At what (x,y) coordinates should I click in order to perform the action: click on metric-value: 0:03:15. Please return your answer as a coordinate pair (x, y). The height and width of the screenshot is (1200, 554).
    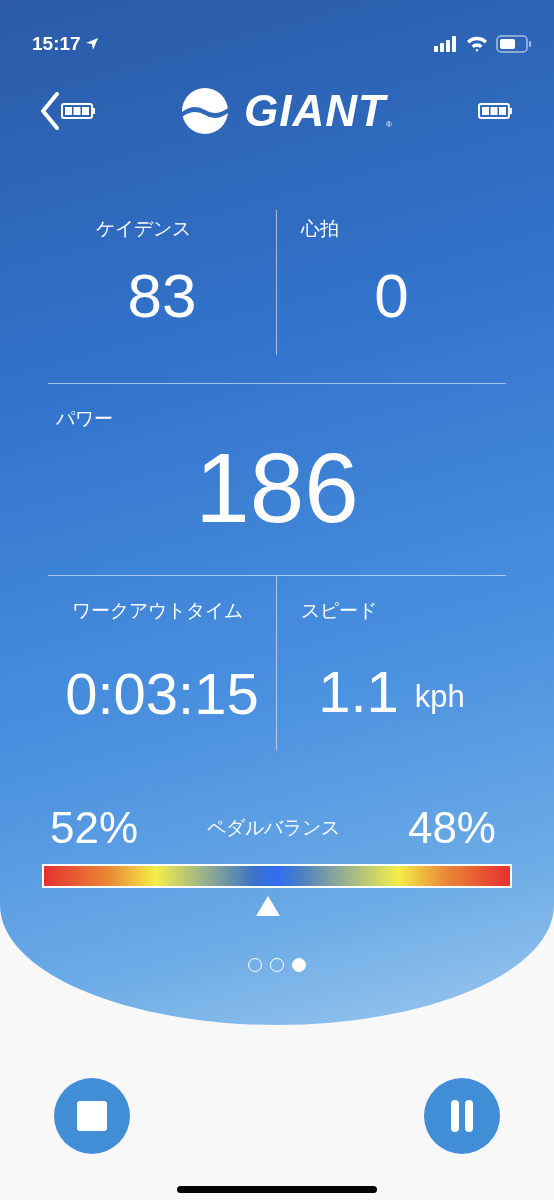
    Looking at the image, I should click on (162, 693).